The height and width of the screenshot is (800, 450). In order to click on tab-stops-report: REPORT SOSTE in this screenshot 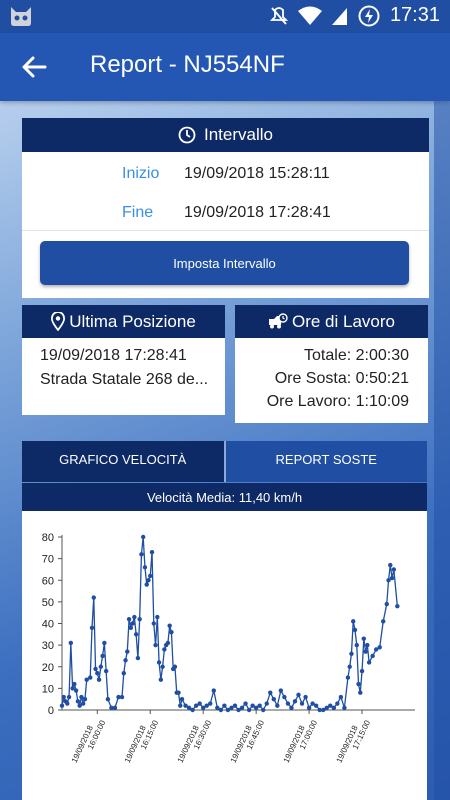, I will do `click(325, 461)`.